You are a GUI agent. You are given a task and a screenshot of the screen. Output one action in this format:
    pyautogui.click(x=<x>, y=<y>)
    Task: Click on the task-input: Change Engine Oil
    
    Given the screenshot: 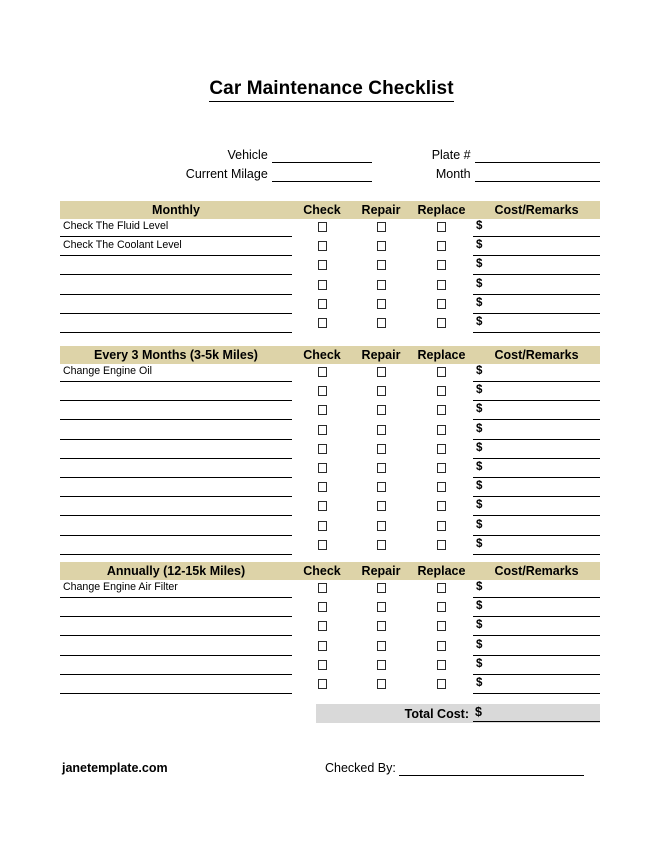 What is the action you would take?
    pyautogui.click(x=176, y=373)
    